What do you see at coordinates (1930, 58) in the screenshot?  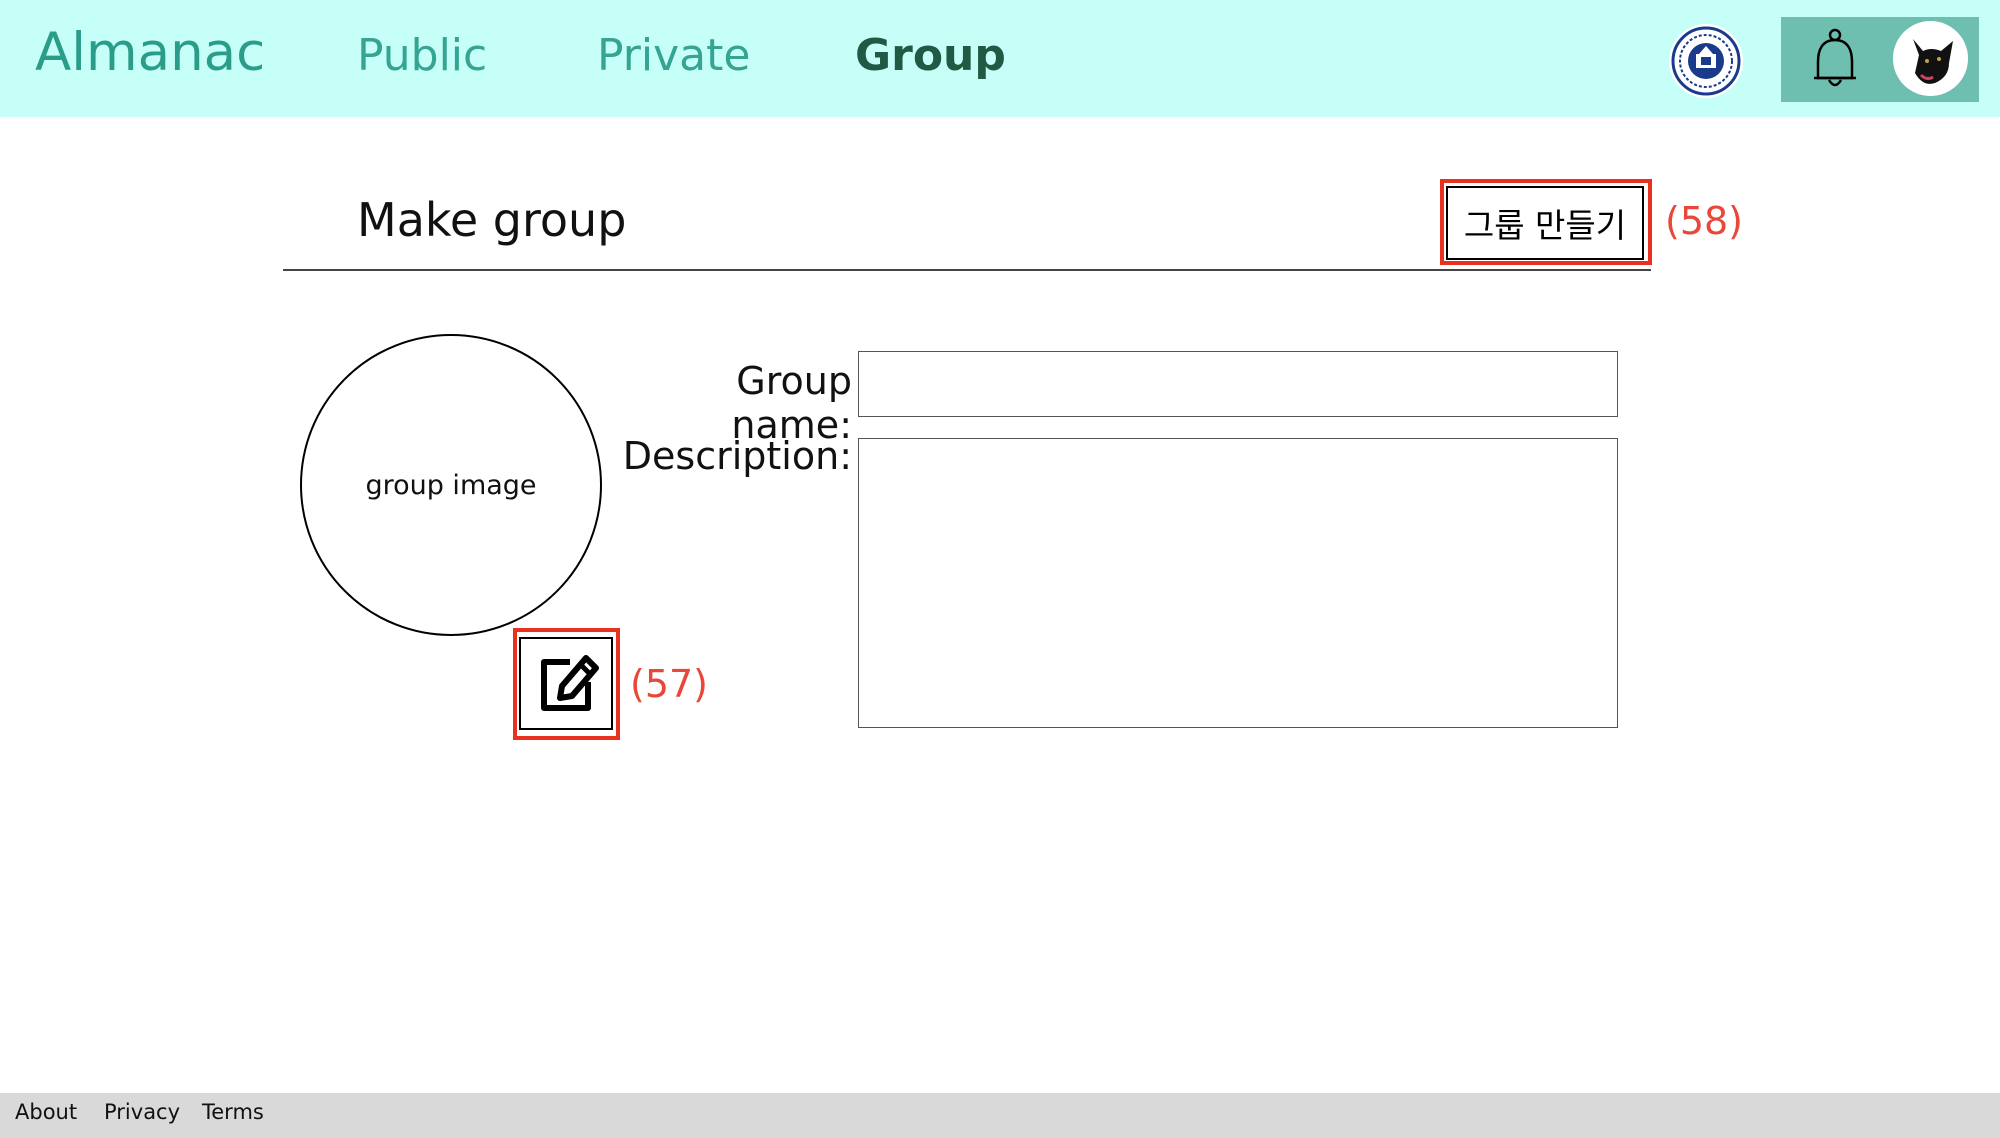 I see `user-avatar` at bounding box center [1930, 58].